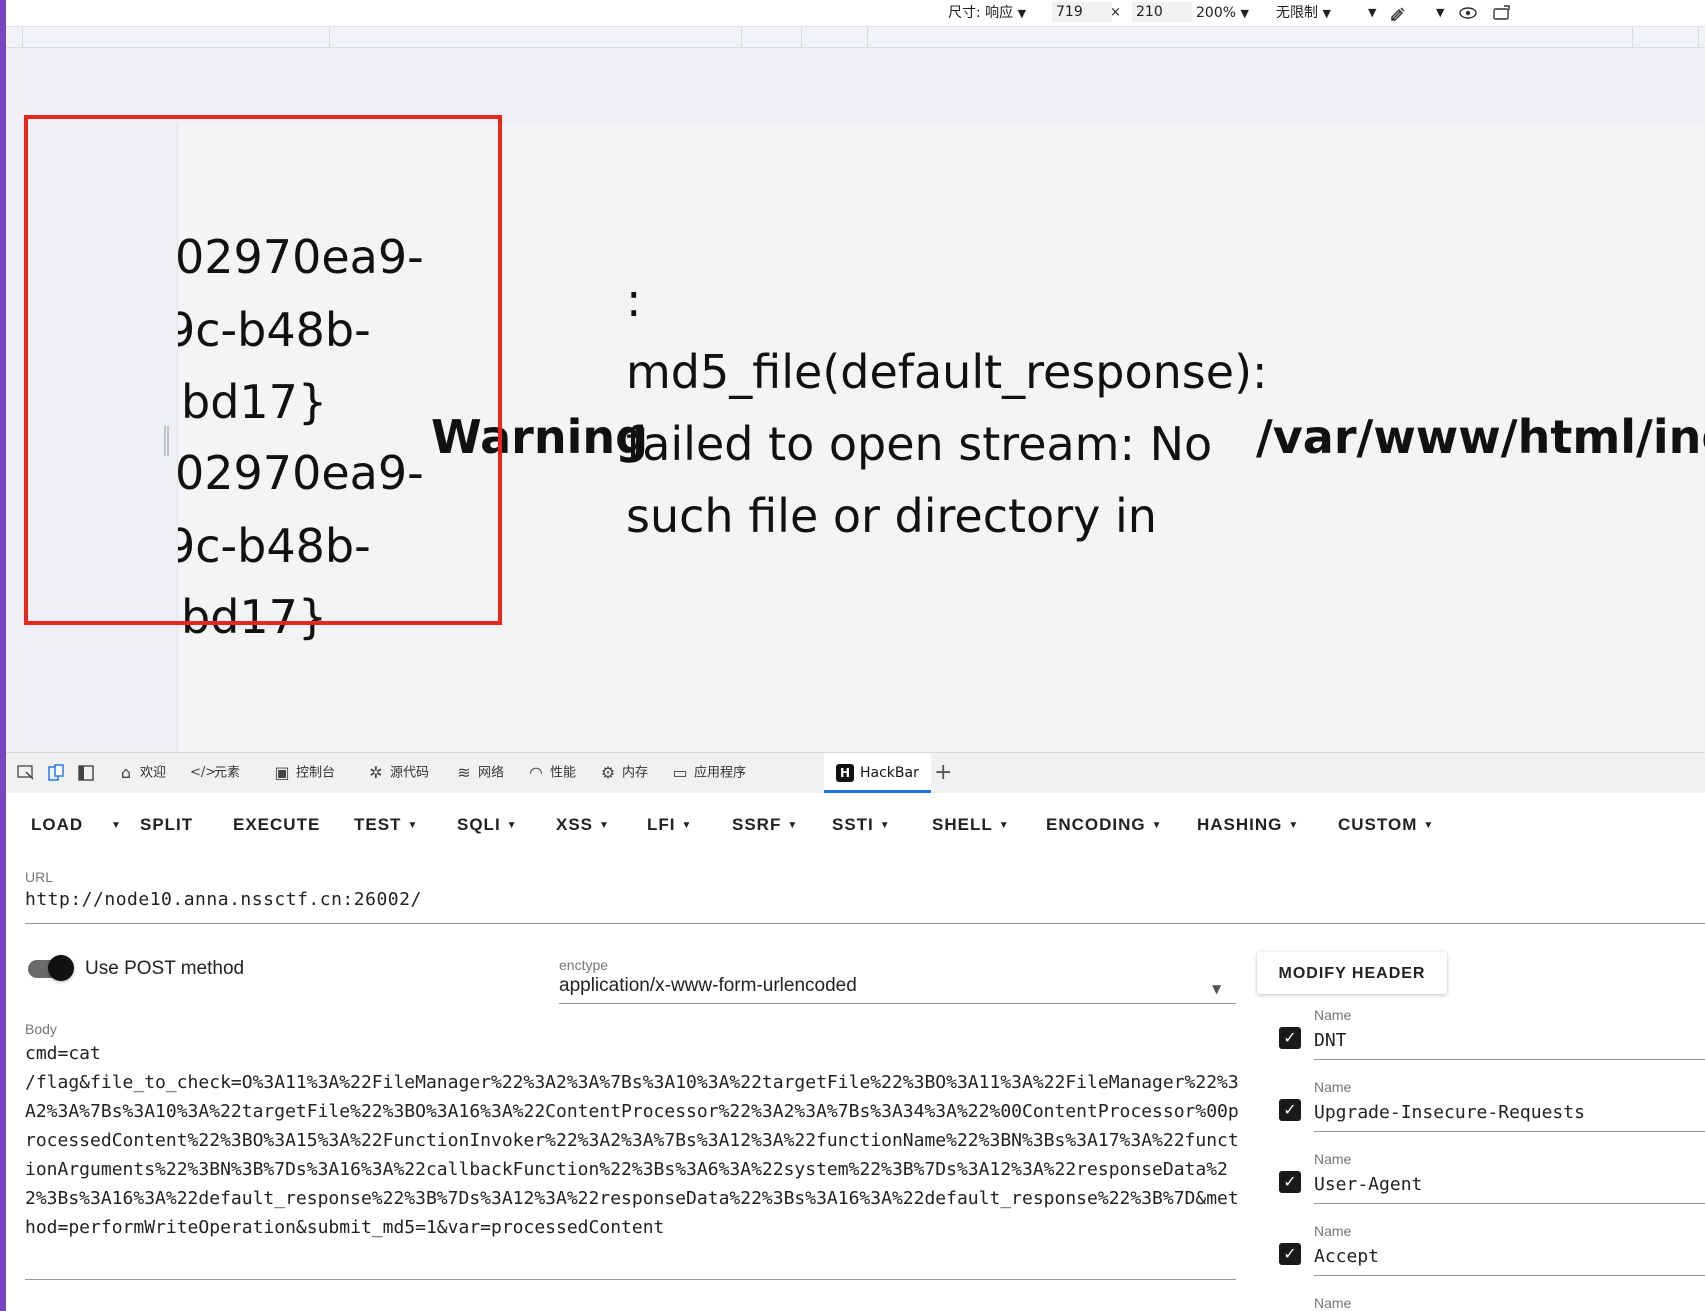 Image resolution: width=1705 pixels, height=1311 pixels. I want to click on menu-label: SPLIT, so click(167, 824).